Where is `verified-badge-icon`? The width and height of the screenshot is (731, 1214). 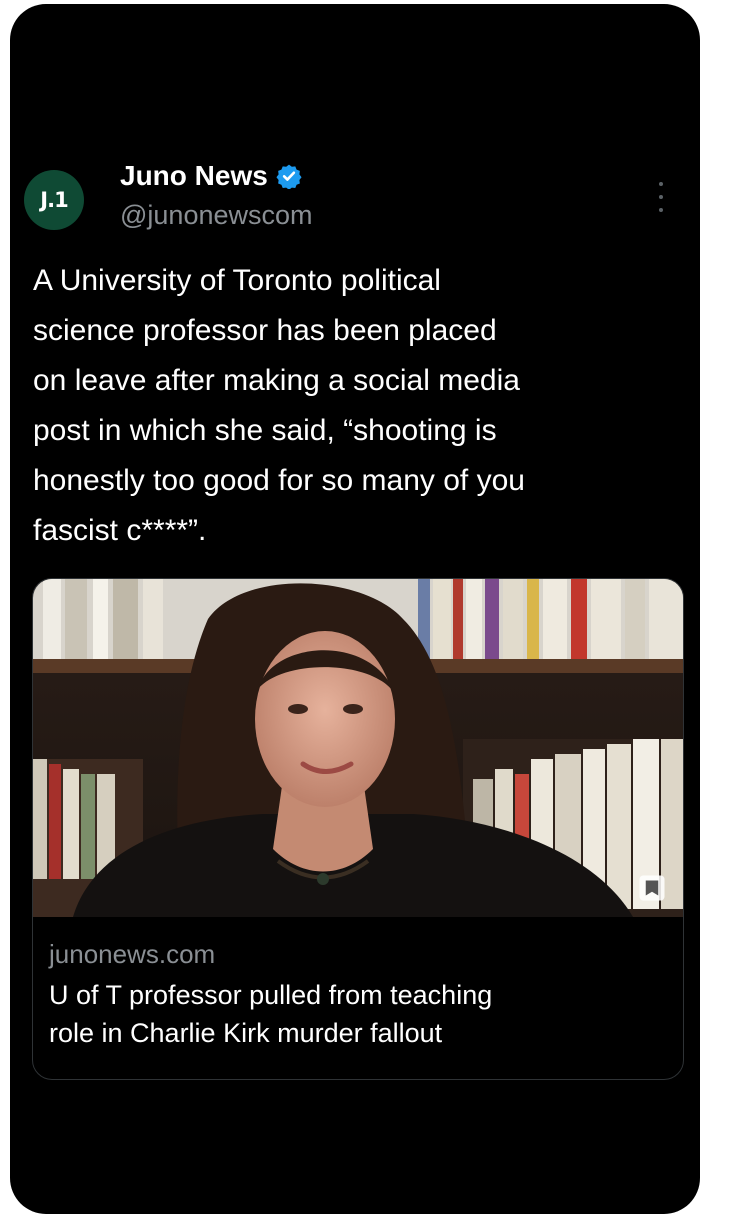
verified-badge-icon is located at coordinates (289, 176).